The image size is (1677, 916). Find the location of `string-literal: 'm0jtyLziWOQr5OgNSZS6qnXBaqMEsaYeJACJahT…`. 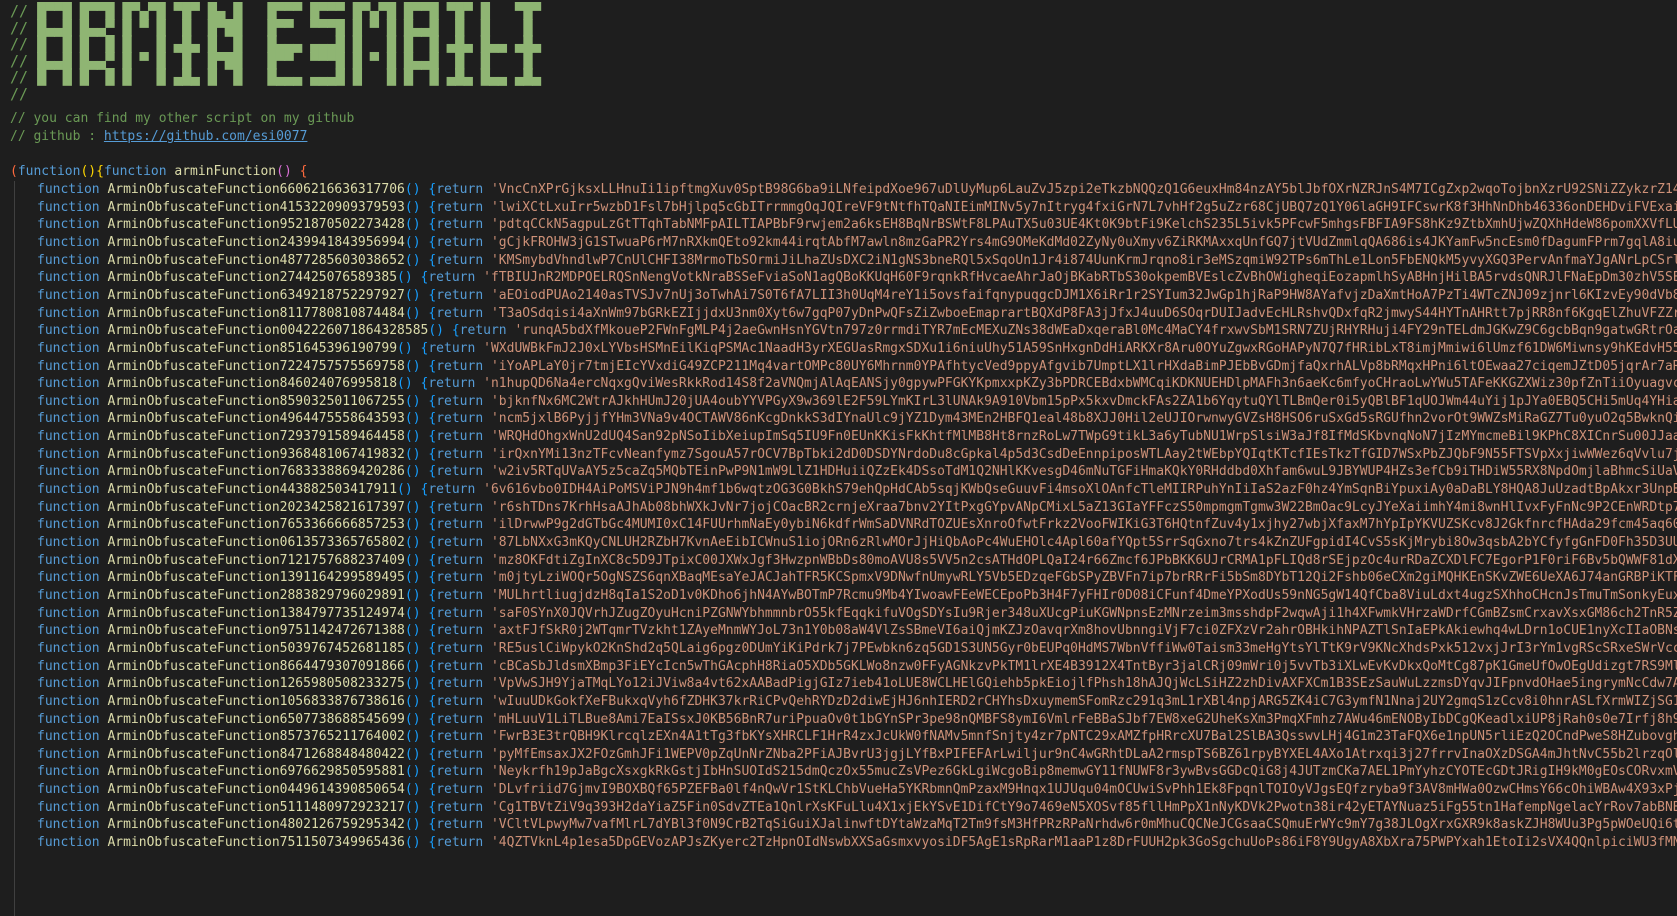

string-literal: 'm0jtyLziWOQr5OgNSZS6qnXBaqMEsaYeJACJahT… is located at coordinates (1083, 578).